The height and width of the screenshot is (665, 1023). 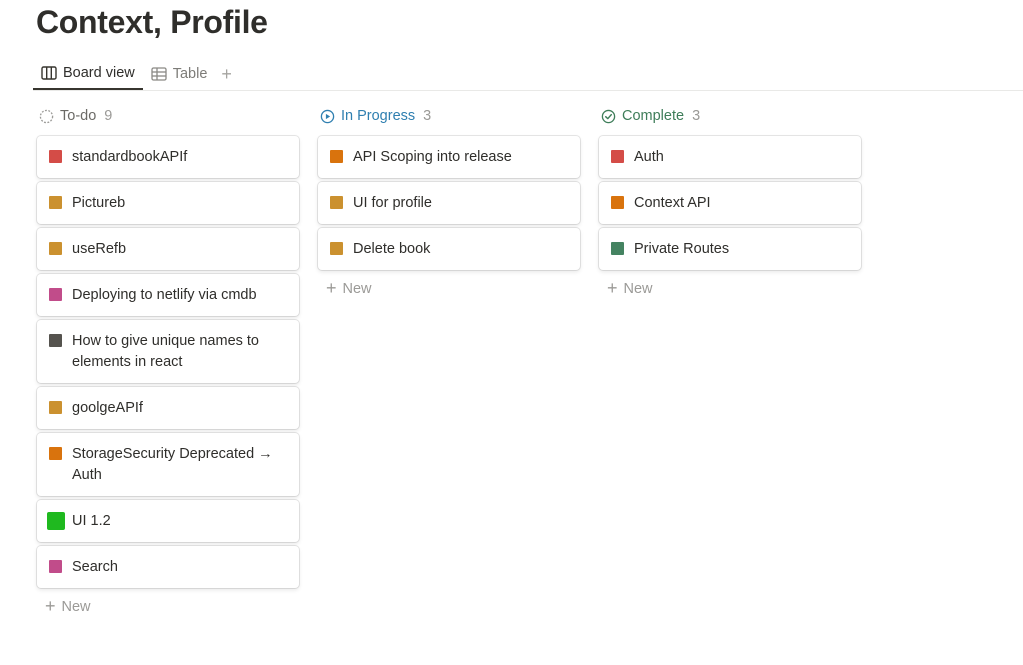 I want to click on board-card: Private Routes, so click(x=730, y=249).